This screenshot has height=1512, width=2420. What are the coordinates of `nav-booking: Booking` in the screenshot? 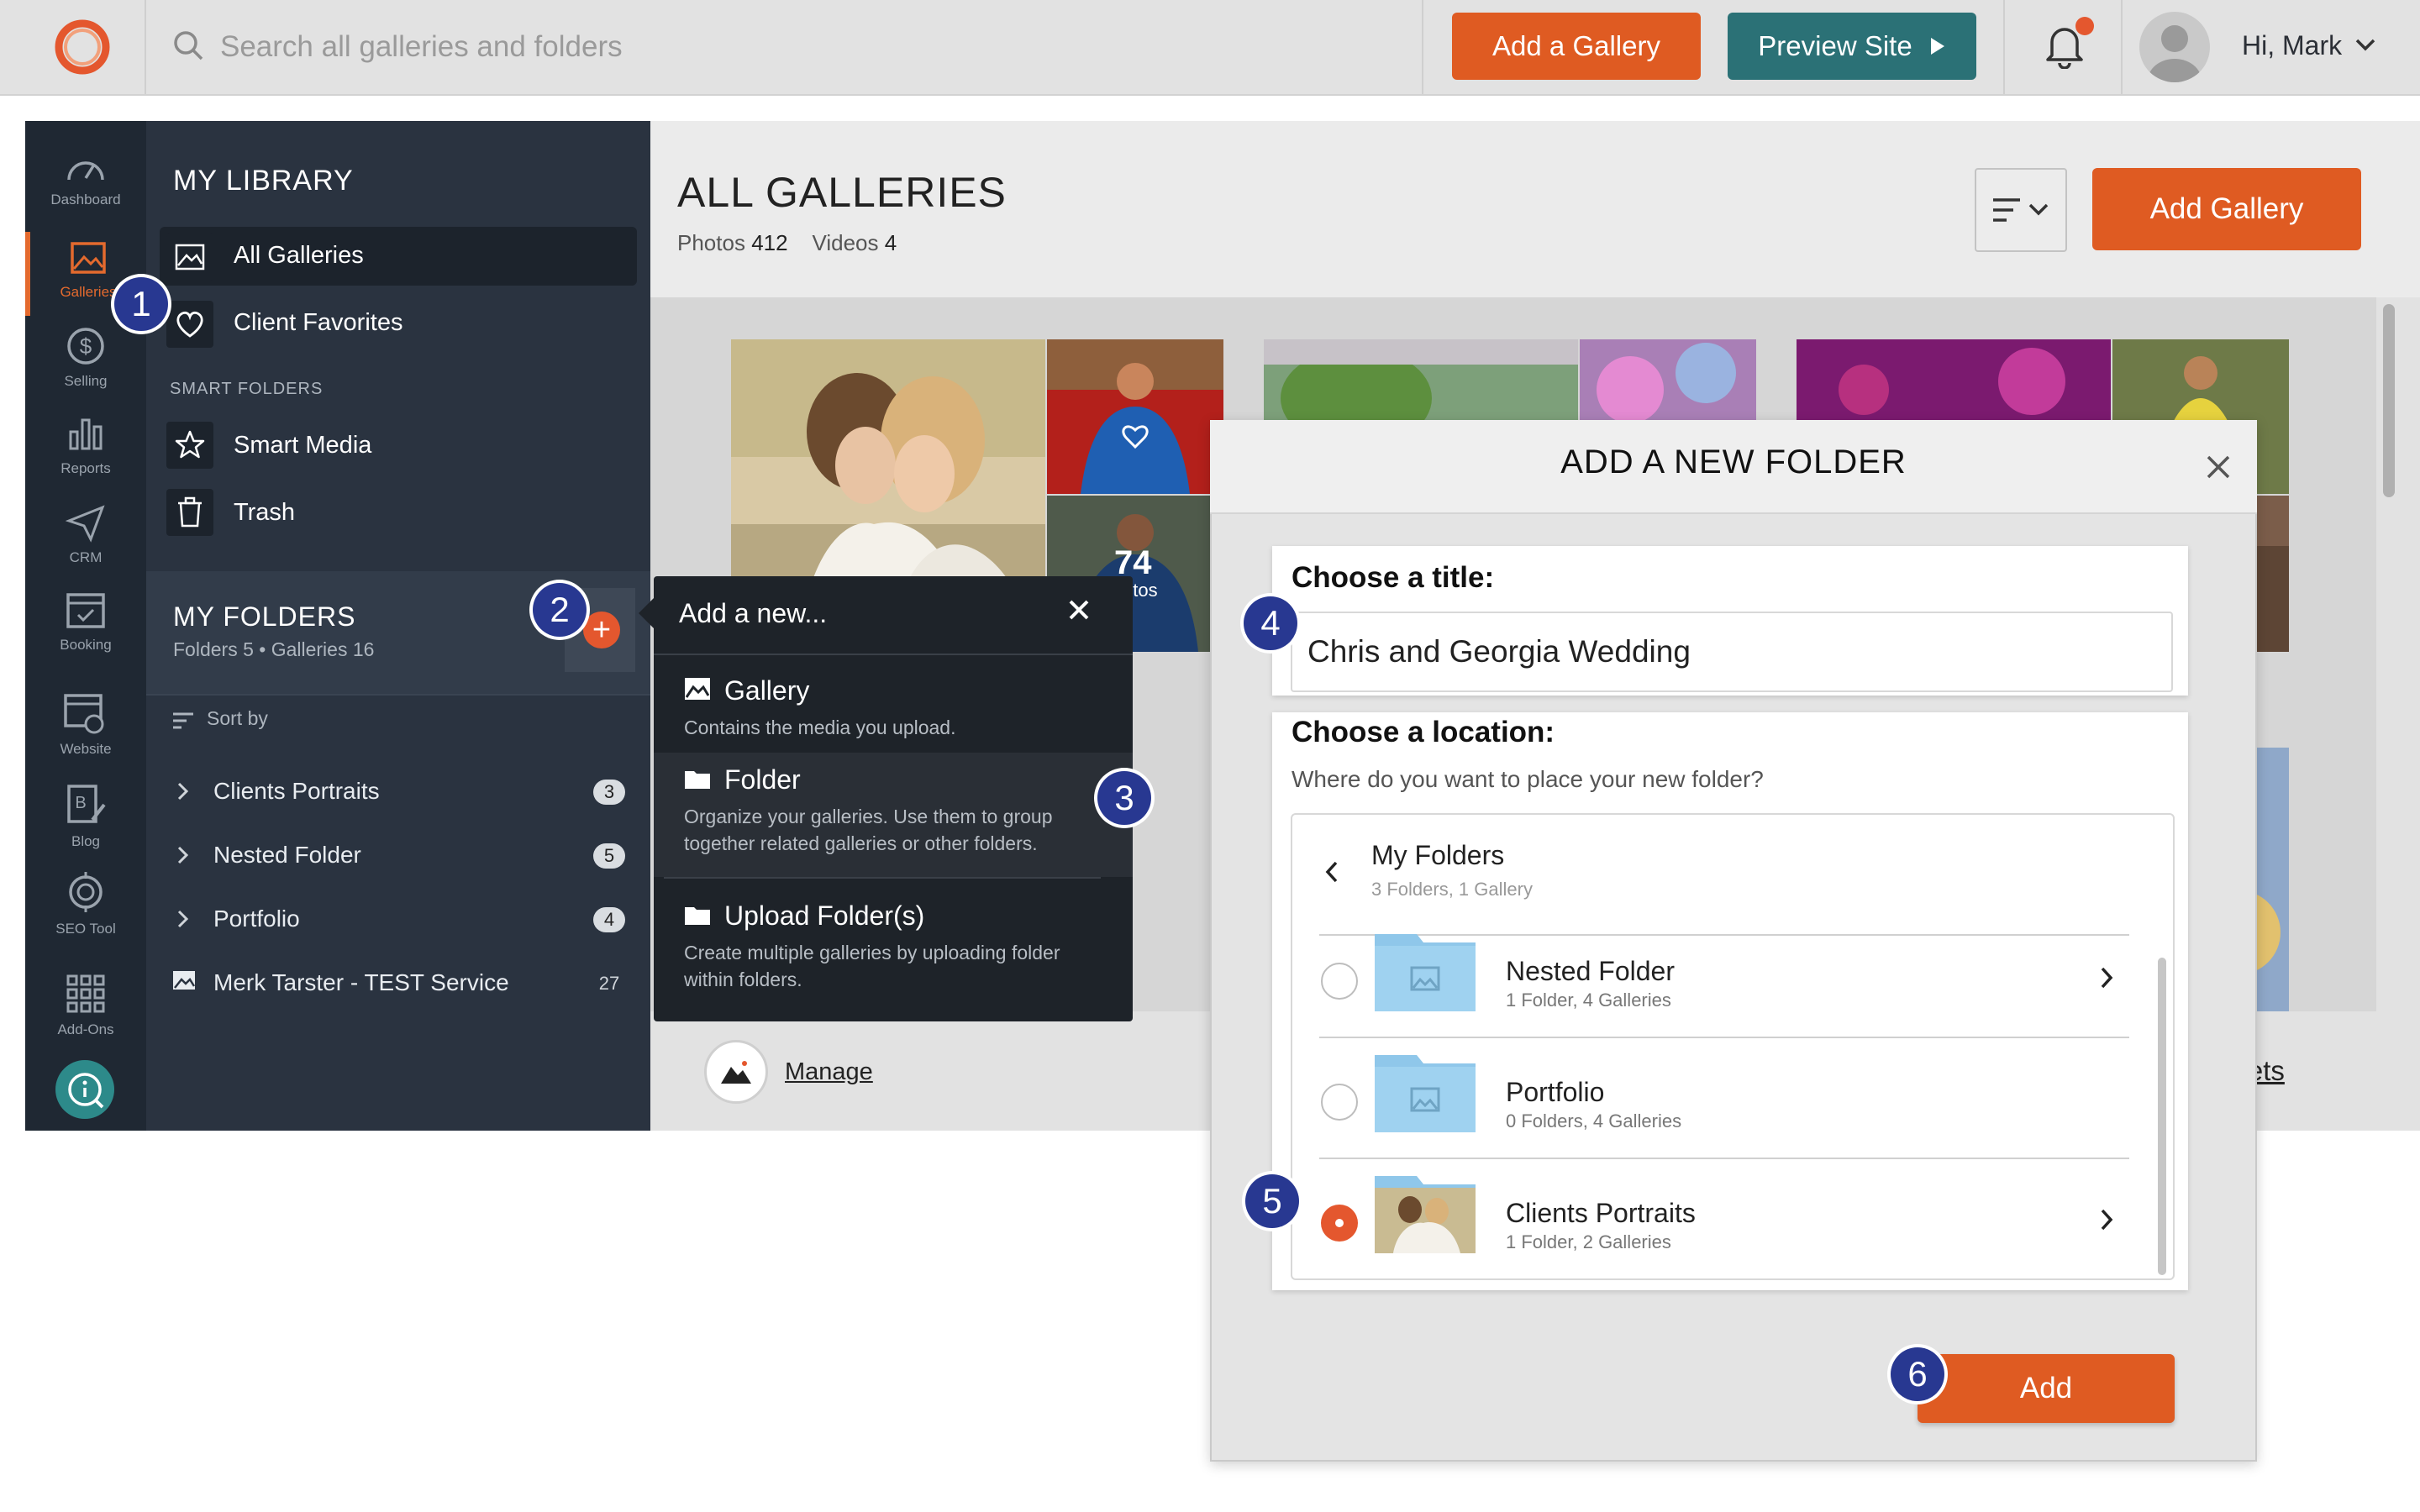 It's located at (85, 623).